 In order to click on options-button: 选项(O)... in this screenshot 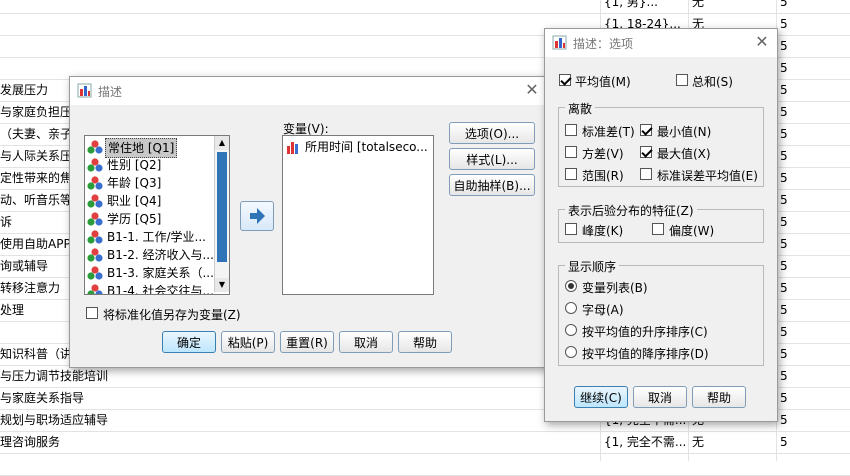, I will do `click(492, 133)`.